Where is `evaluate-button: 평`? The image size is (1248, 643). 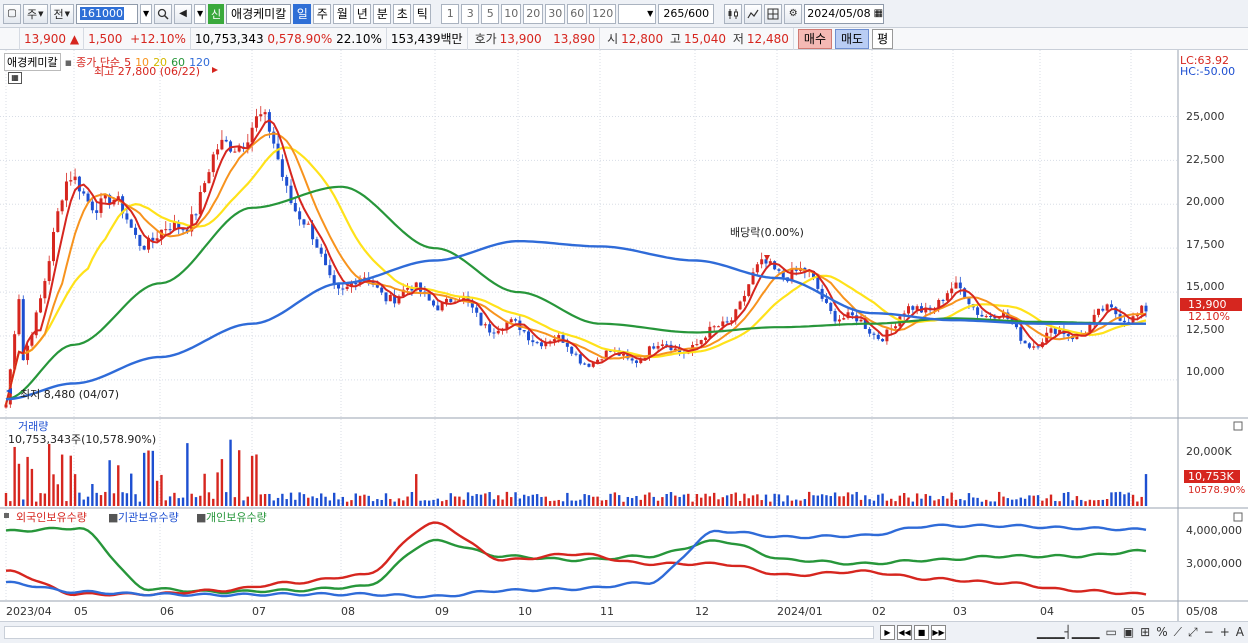 evaluate-button: 평 is located at coordinates (883, 38).